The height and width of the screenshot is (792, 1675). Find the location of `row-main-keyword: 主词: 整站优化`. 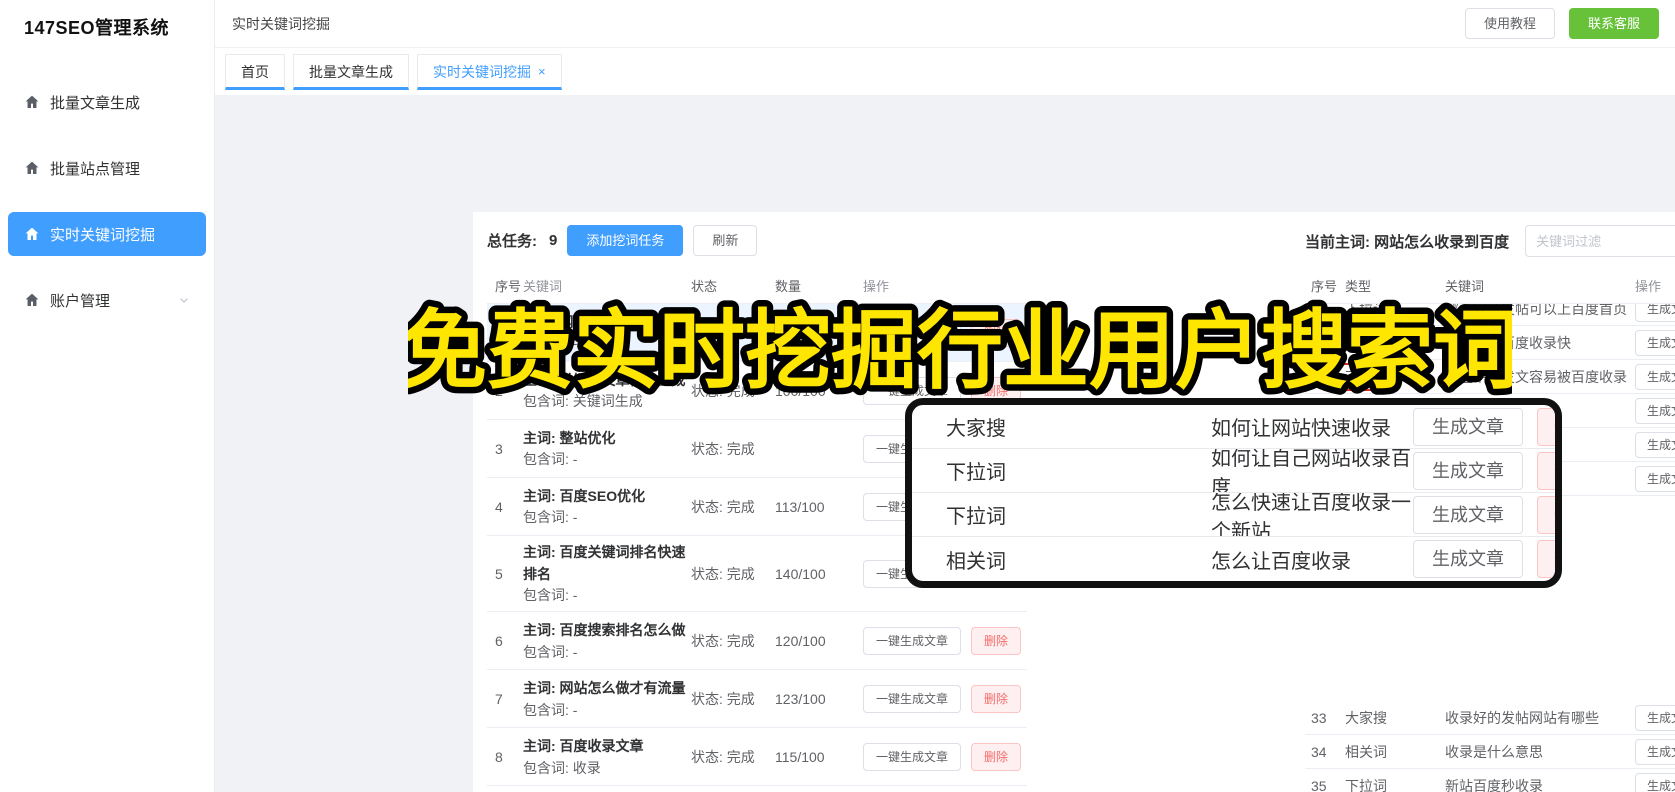

row-main-keyword: 主词: 整站优化 is located at coordinates (569, 437).